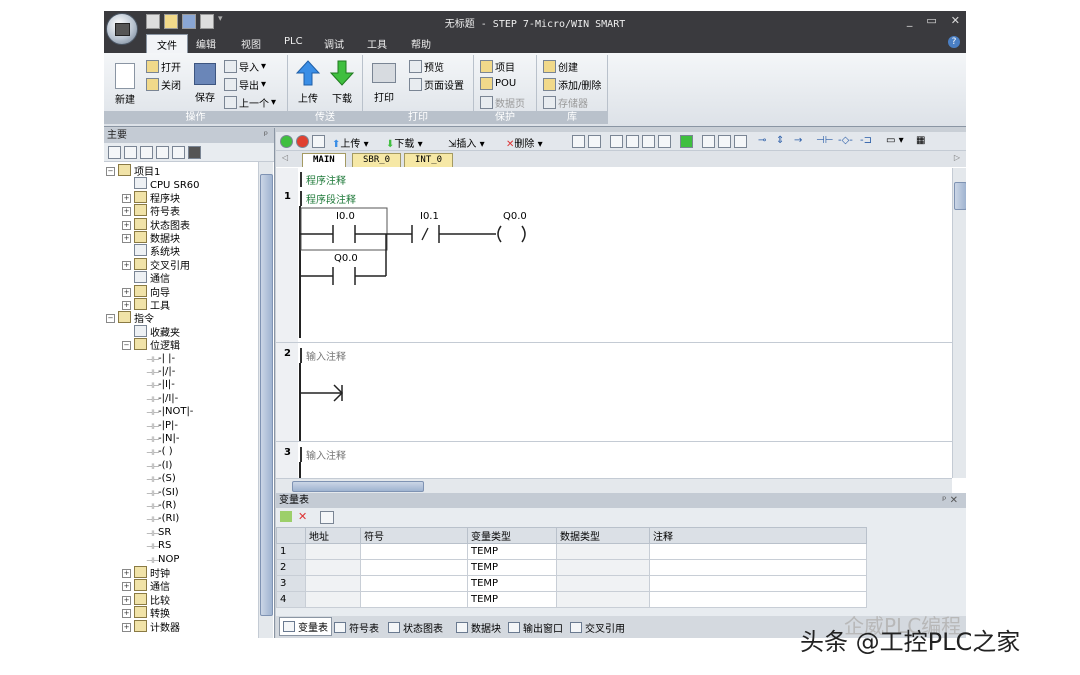 This screenshot has width=1080, height=675. Describe the element at coordinates (597, 627) in the screenshot. I see `bottom-tab: 交叉引用` at that location.